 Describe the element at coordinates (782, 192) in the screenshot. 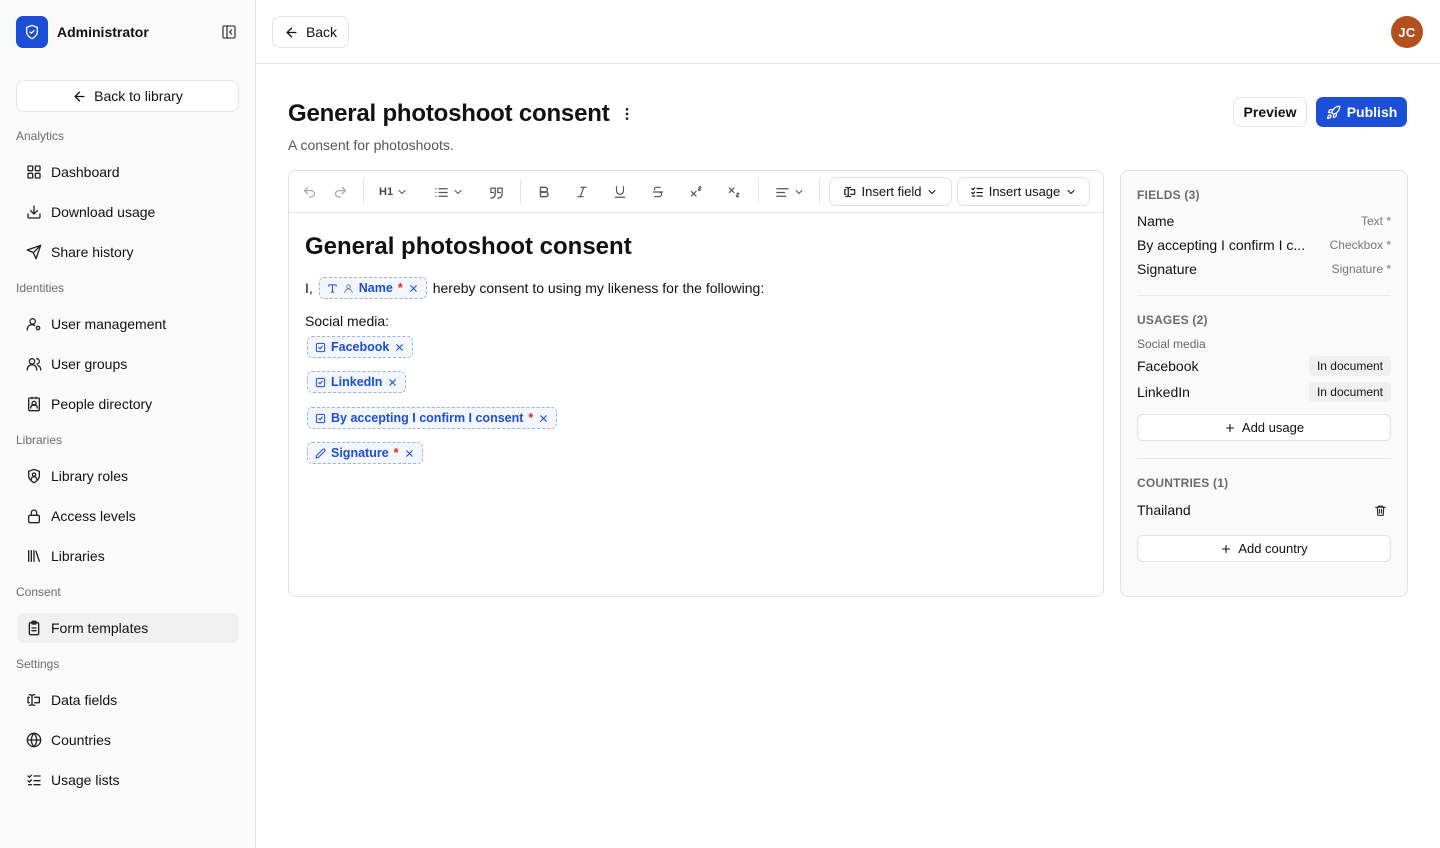

I see `align-left-icon` at that location.